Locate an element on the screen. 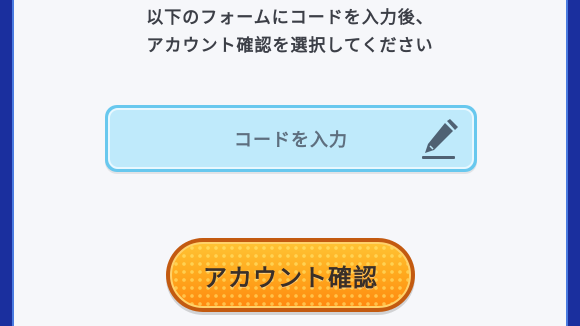 The image size is (580, 326). pencil-icon is located at coordinates (438, 140).